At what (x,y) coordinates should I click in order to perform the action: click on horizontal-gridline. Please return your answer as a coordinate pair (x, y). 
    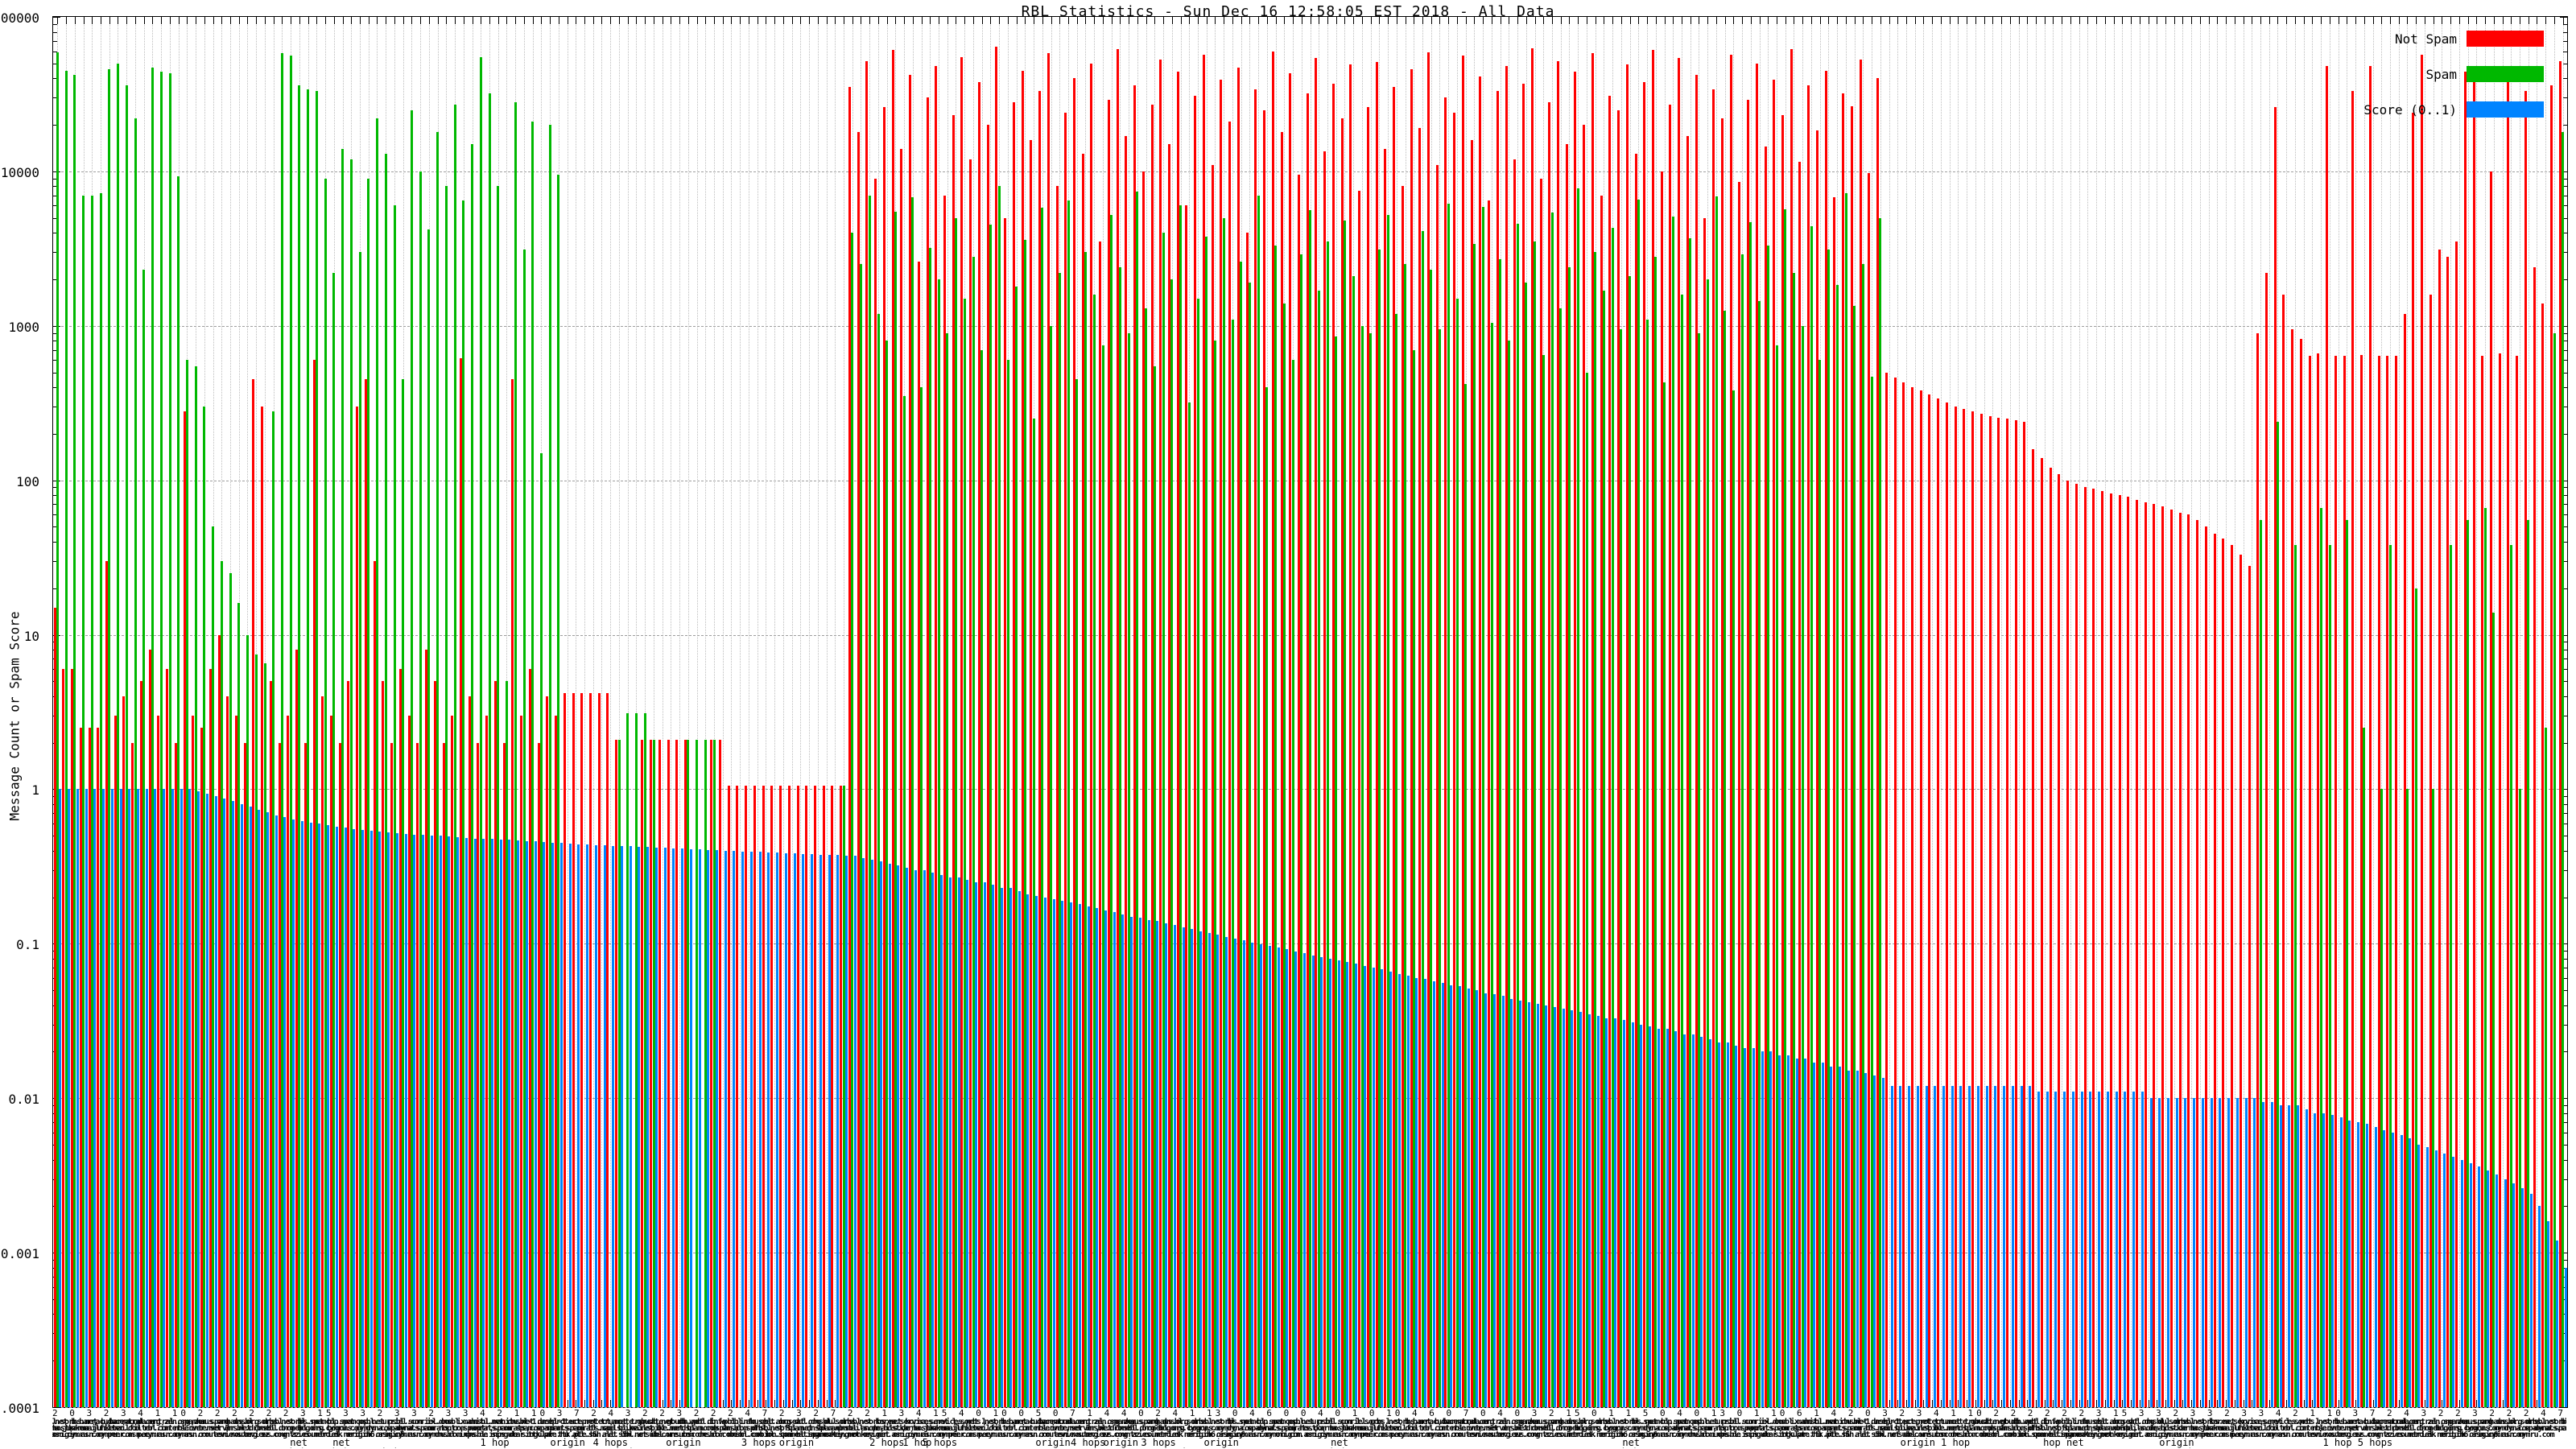
    Looking at the image, I should click on (1310, 171).